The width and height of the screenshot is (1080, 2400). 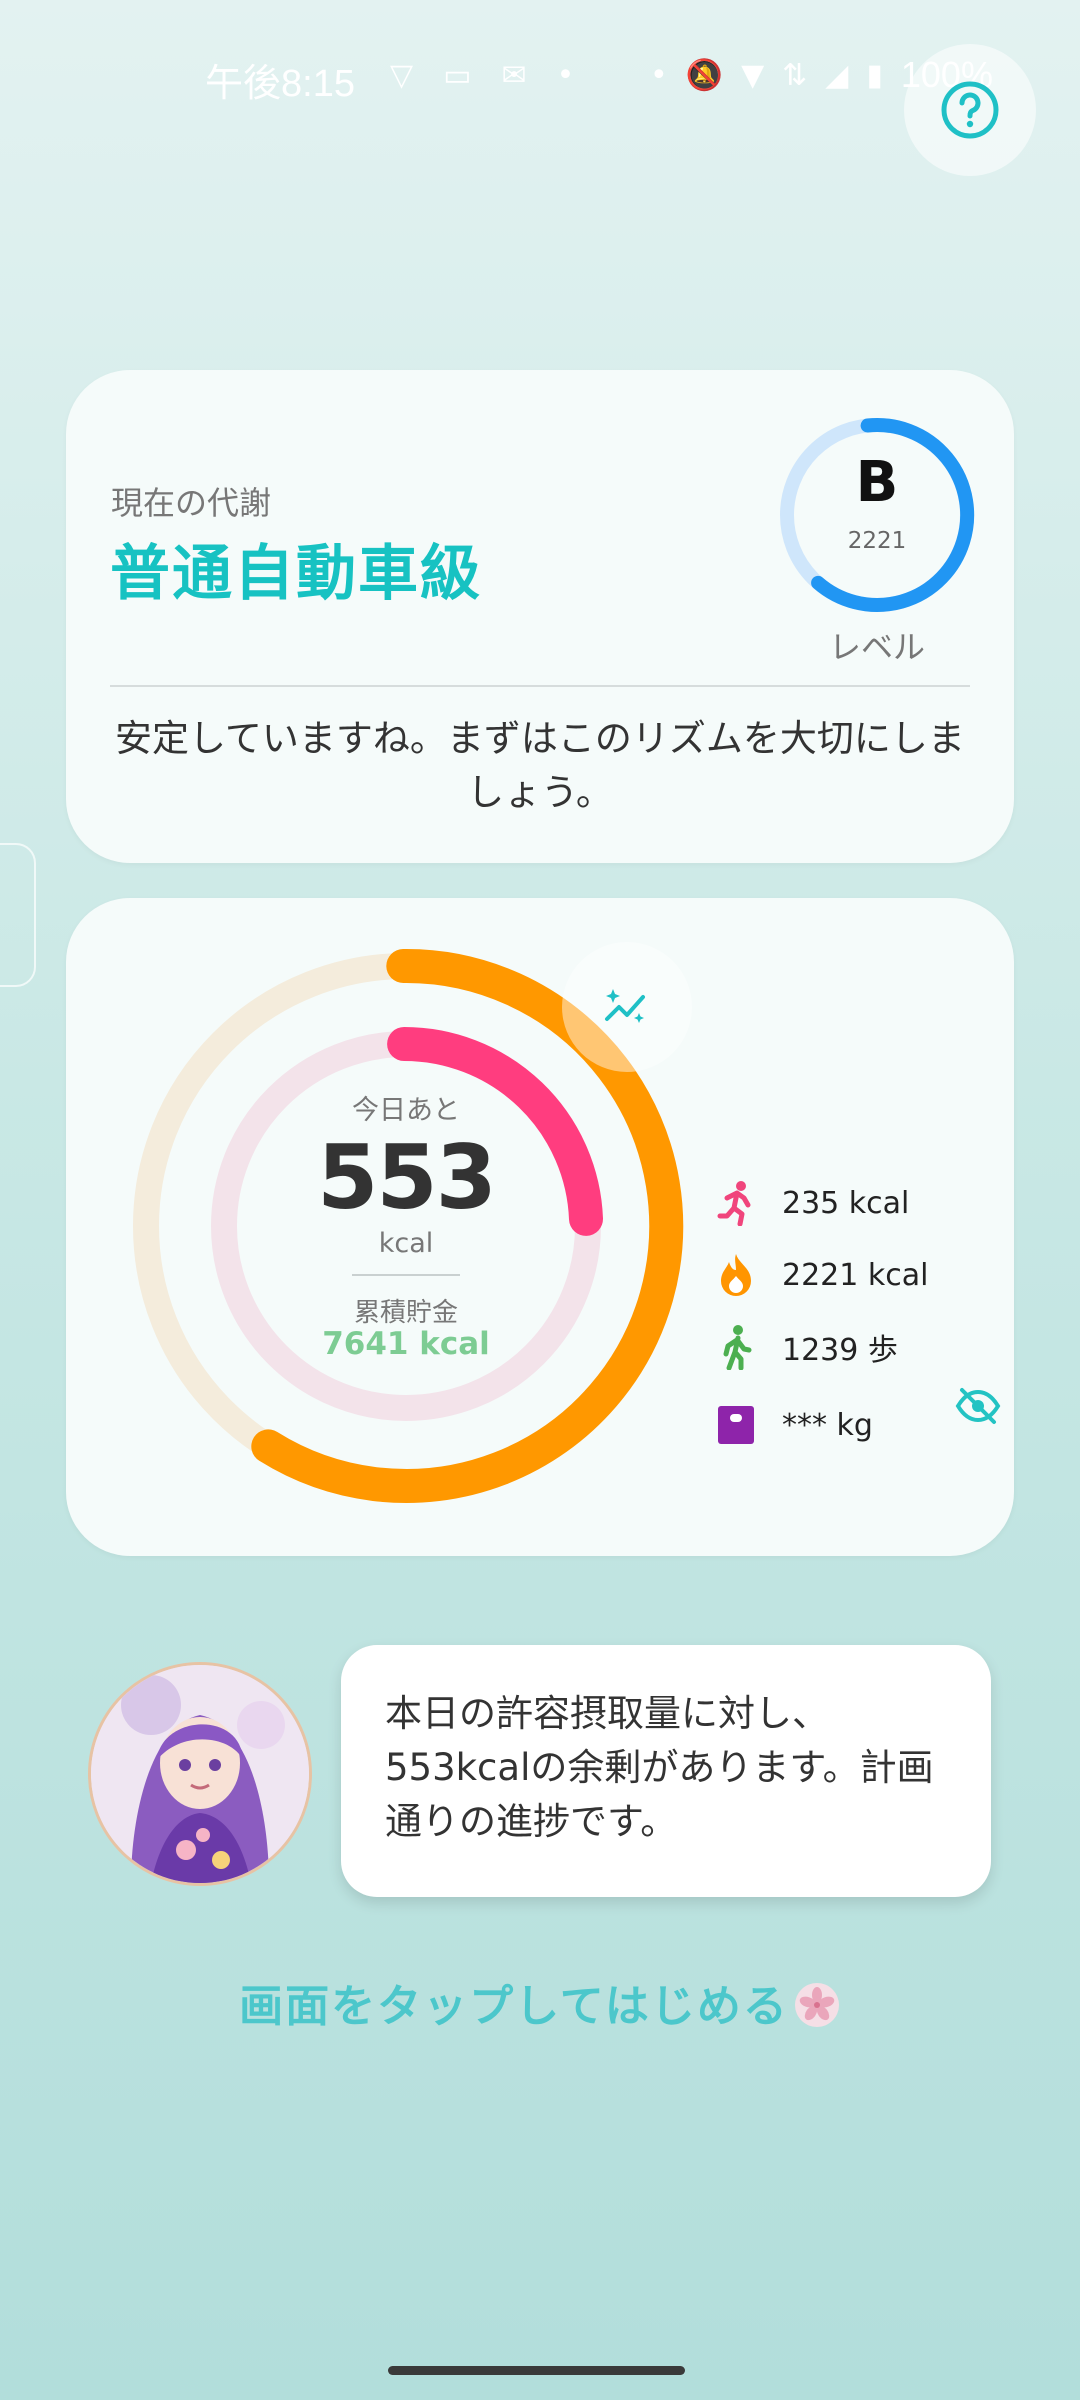 I want to click on tap-to-start-label: 画面をタップしてはじめる, so click(x=514, y=2006).